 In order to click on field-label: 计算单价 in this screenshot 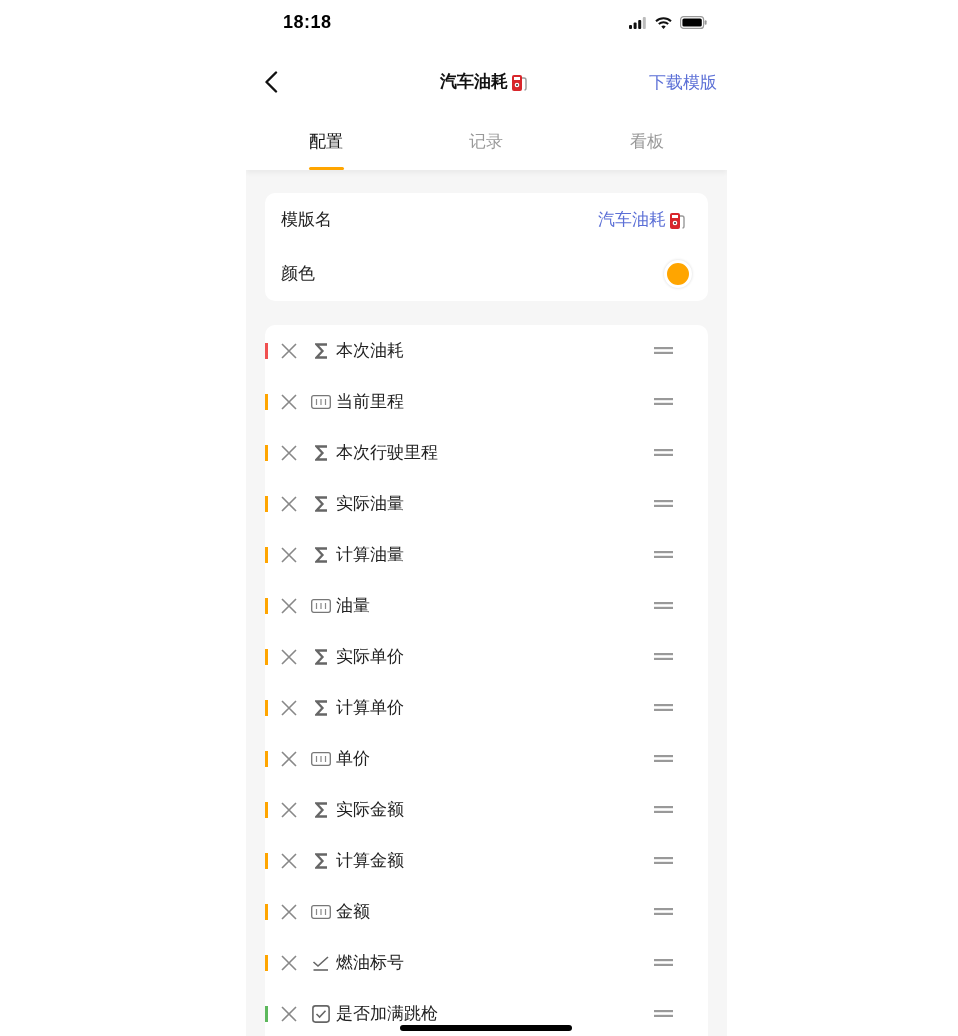, I will do `click(370, 708)`.